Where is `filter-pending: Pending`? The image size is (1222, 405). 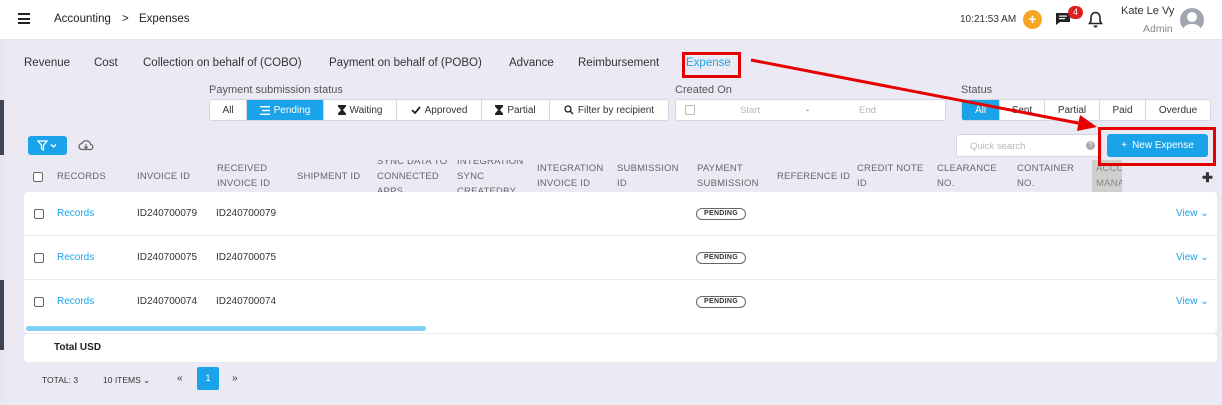 filter-pending: Pending is located at coordinates (285, 110).